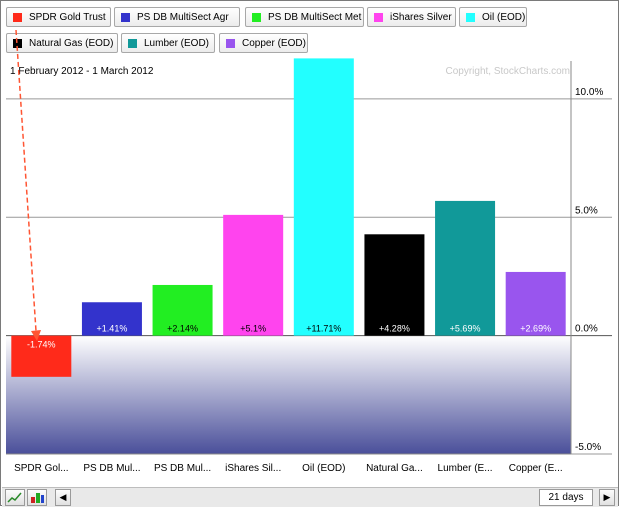 The width and height of the screenshot is (619, 510). What do you see at coordinates (566, 497) in the screenshot?
I see `period-display: 21 days` at bounding box center [566, 497].